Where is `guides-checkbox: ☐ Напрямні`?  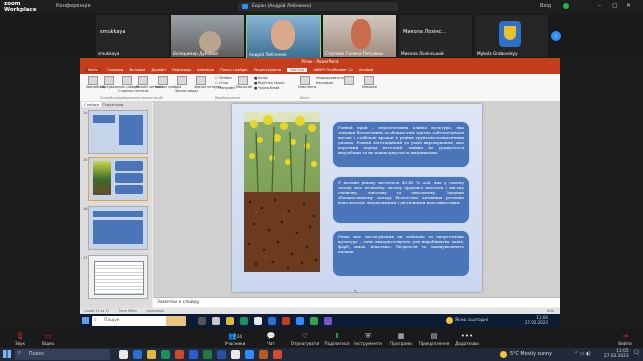
guides-checkbox: ☐ Напрямні is located at coordinates (225, 88).